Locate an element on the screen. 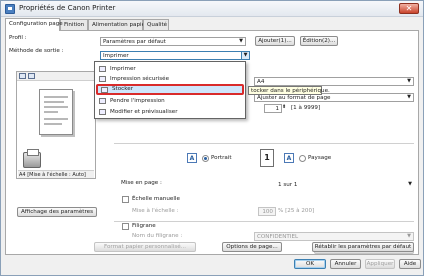 This screenshot has width=424, height=276. menu-item-label: Modifier et prévisualiser is located at coordinates (144, 112).